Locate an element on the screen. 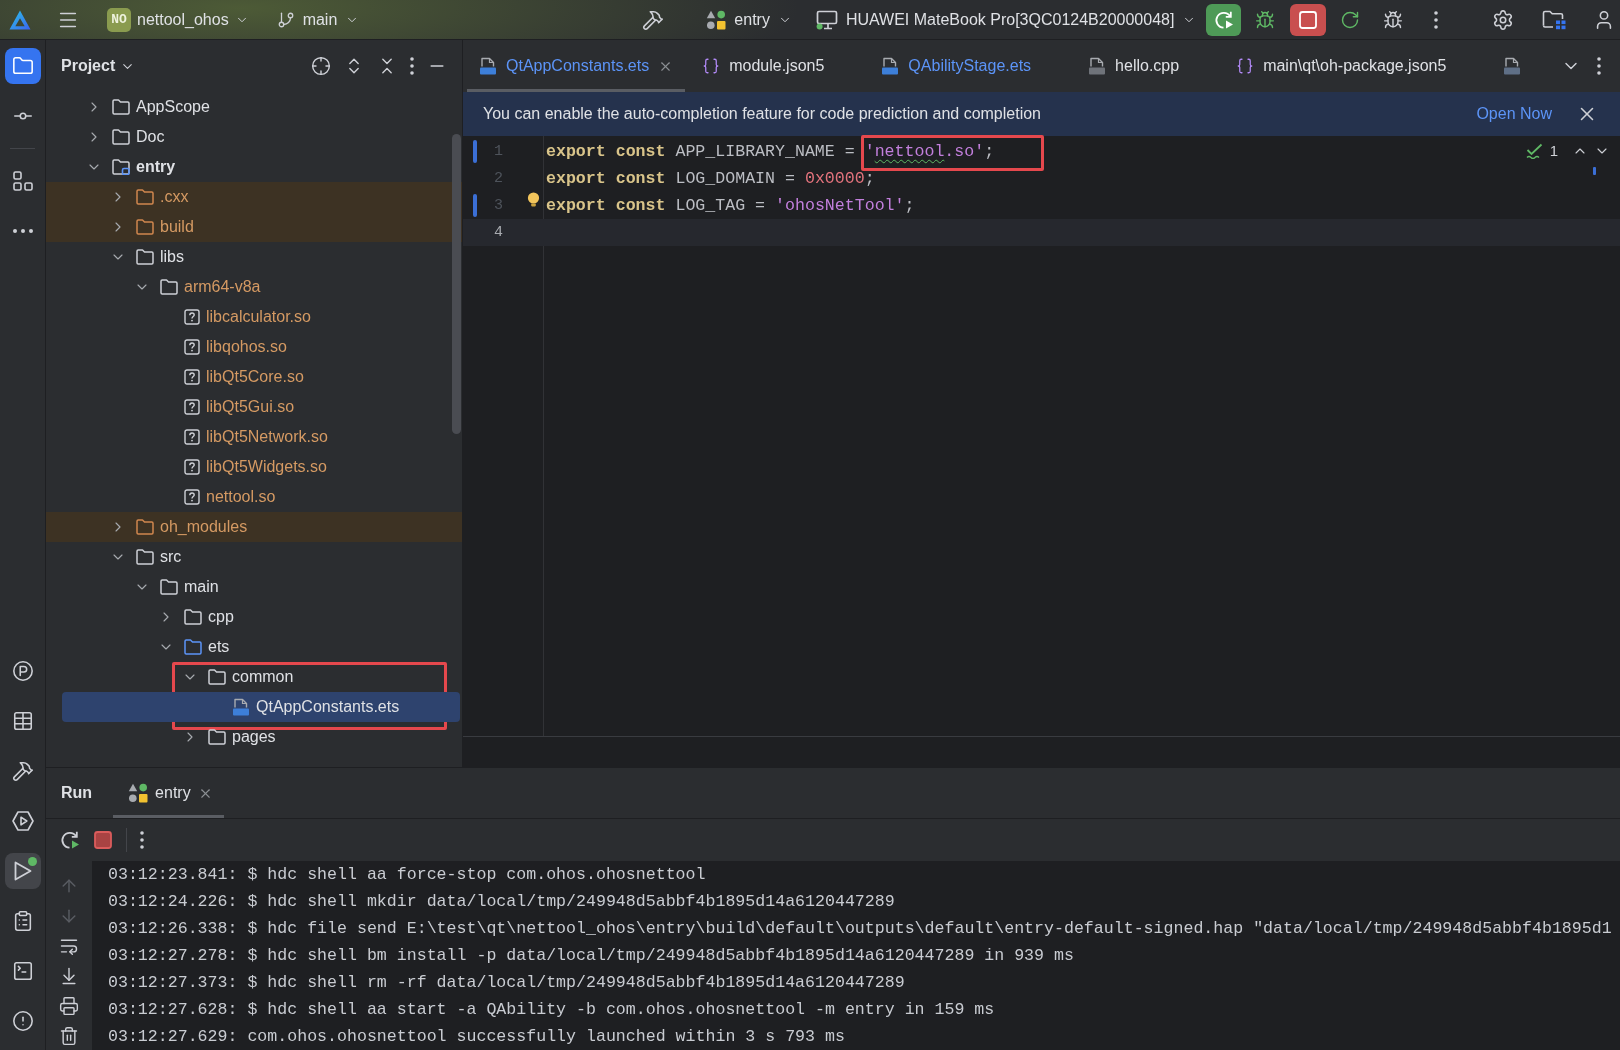 Image resolution: width=1620 pixels, height=1050 pixels. workspace-dropdown: nettool_ohos is located at coordinates (193, 19).